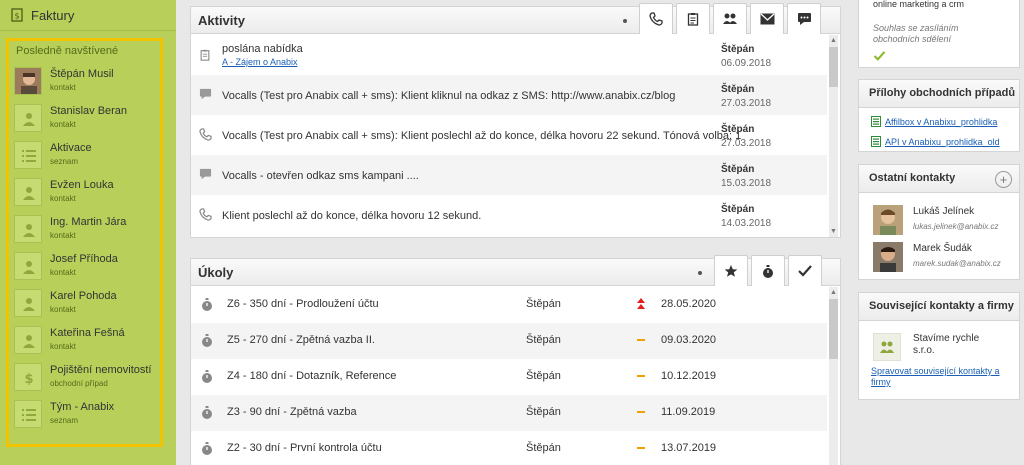 This screenshot has width=1024, height=465. What do you see at coordinates (86, 342) in the screenshot?
I see `recent-item: Kateřina Fešná kontakt` at bounding box center [86, 342].